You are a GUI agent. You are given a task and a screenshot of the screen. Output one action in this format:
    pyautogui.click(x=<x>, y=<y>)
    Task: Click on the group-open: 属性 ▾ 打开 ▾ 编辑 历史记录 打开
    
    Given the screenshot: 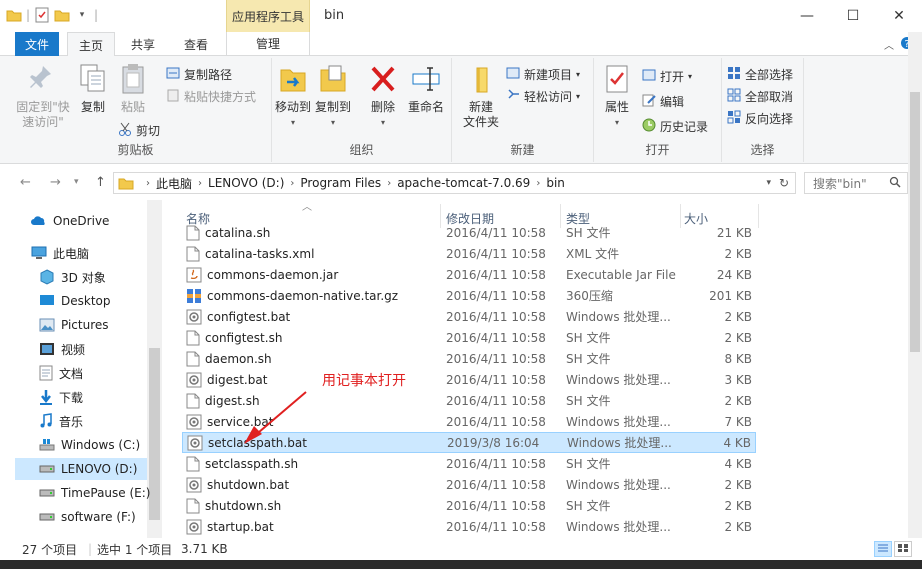 What is the action you would take?
    pyautogui.click(x=658, y=110)
    